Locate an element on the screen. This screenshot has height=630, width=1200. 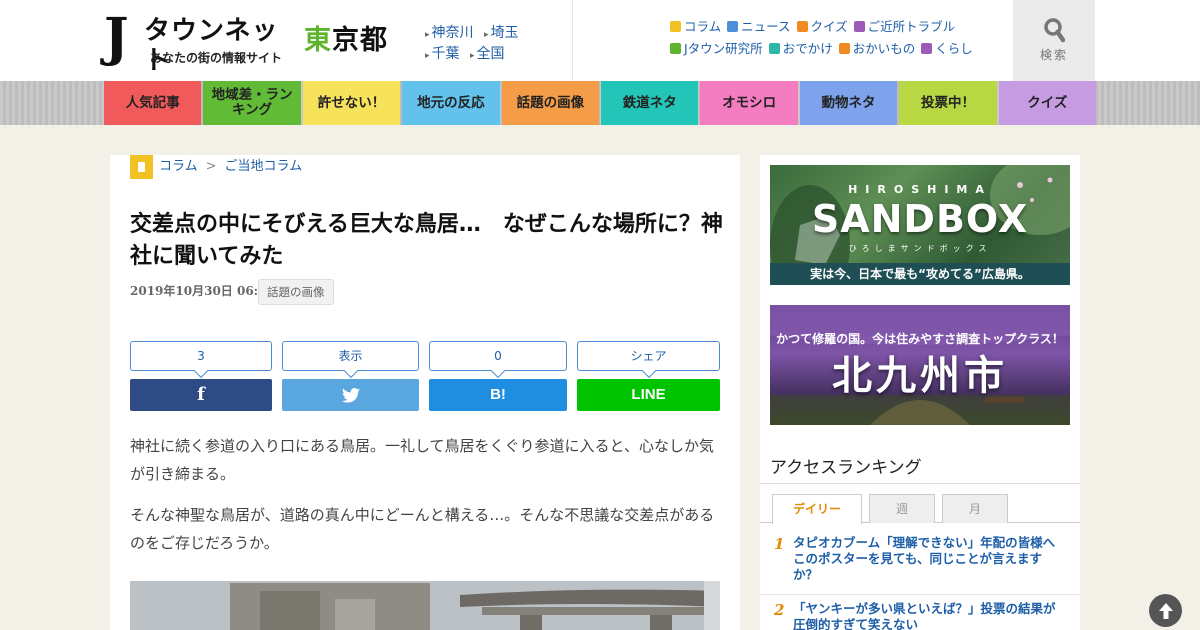
banner-kitakyushu-main: 北九州市 is located at coordinates (920, 375).